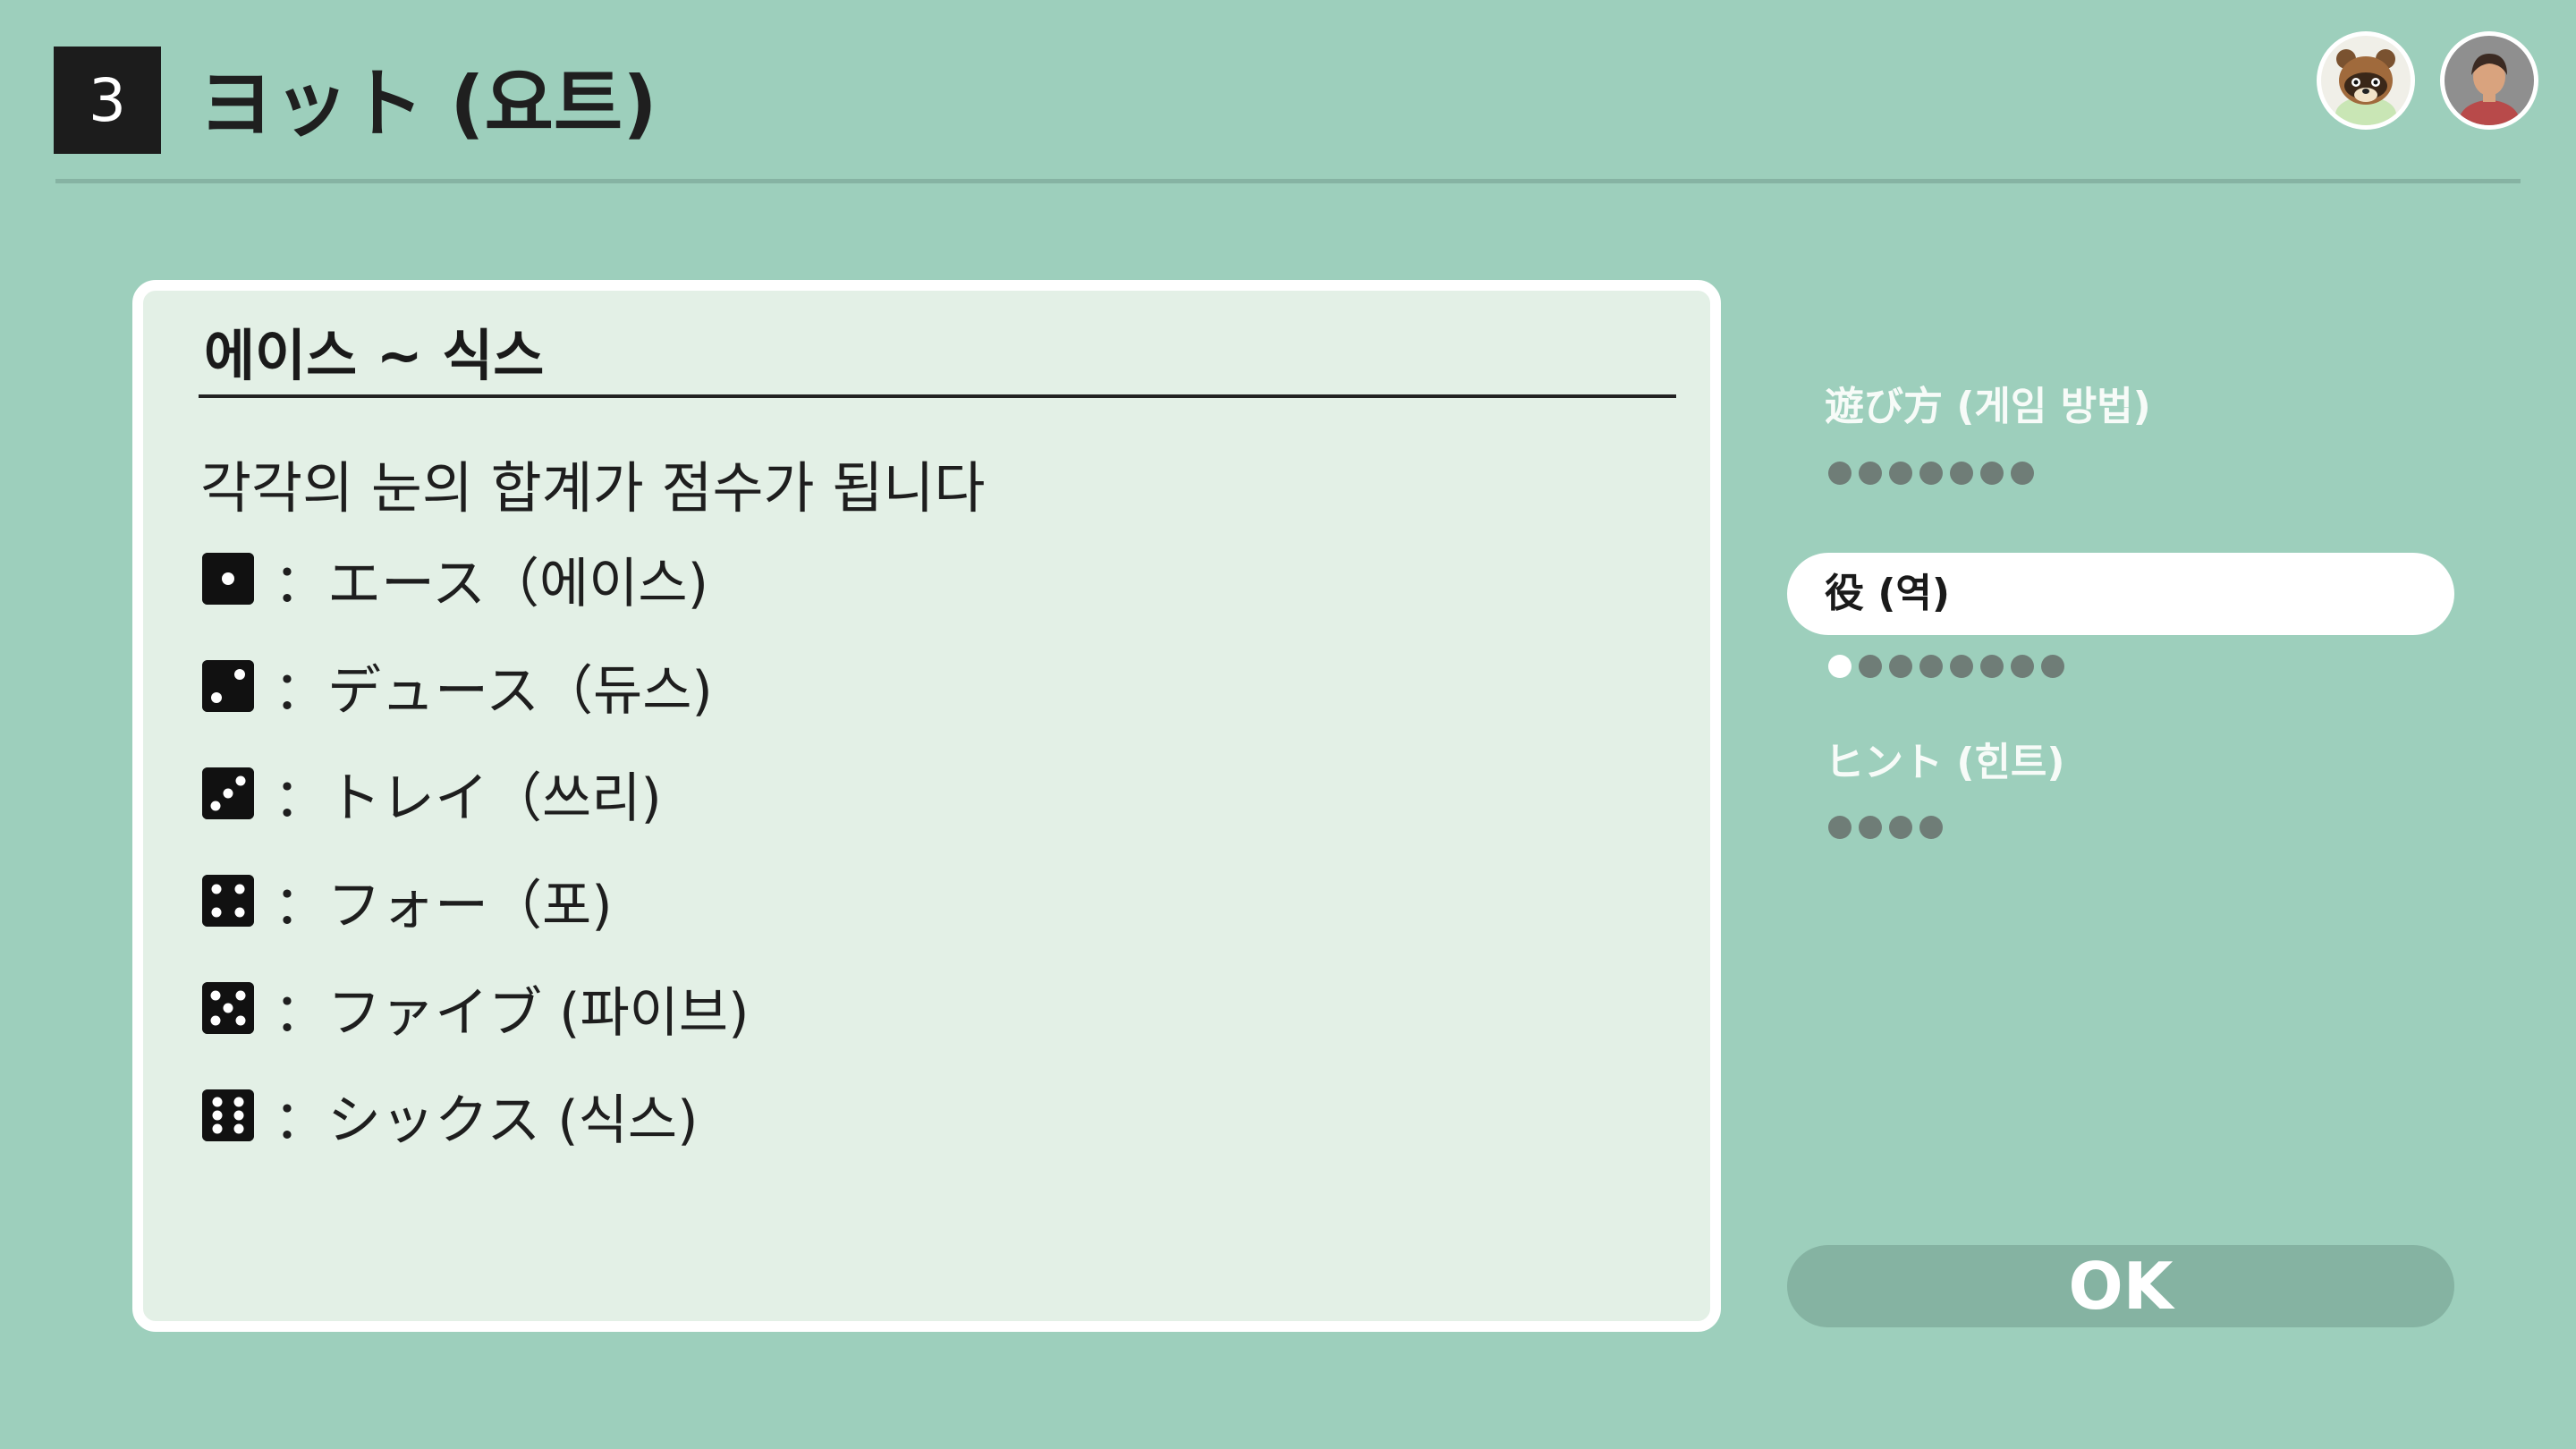  I want to click on face-label: ：シックス (식스), so click(486, 1120).